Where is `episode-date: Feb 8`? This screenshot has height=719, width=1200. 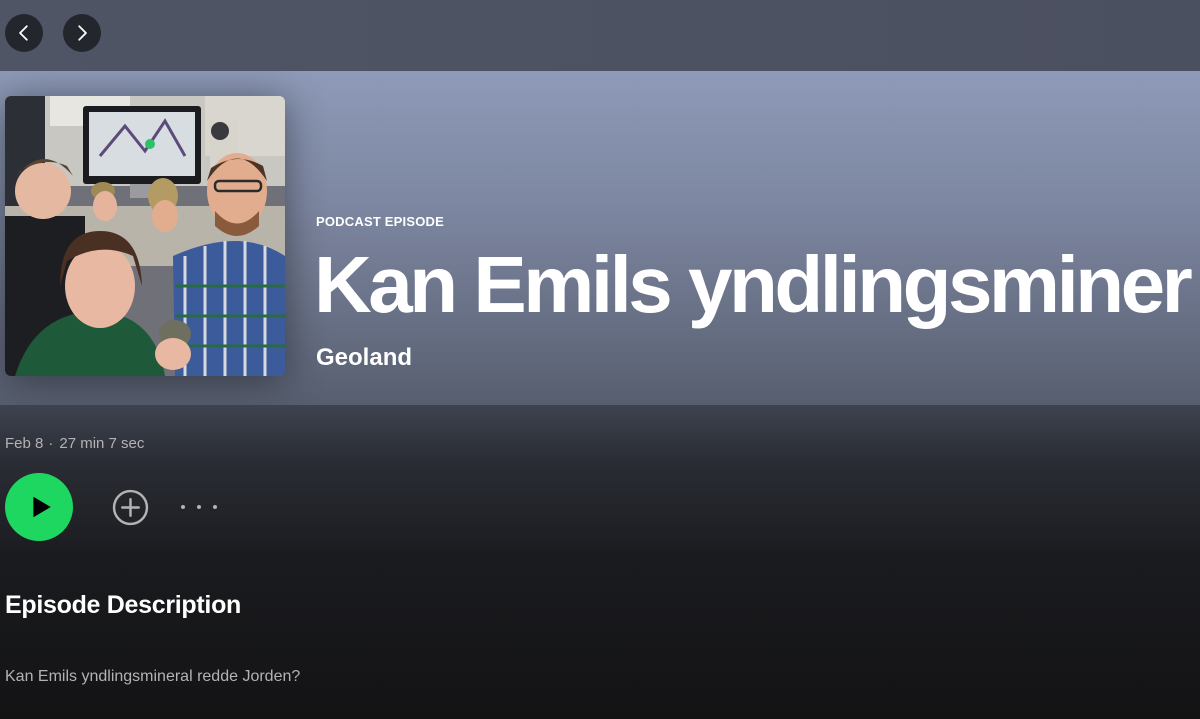
episode-date: Feb 8 is located at coordinates (24, 443).